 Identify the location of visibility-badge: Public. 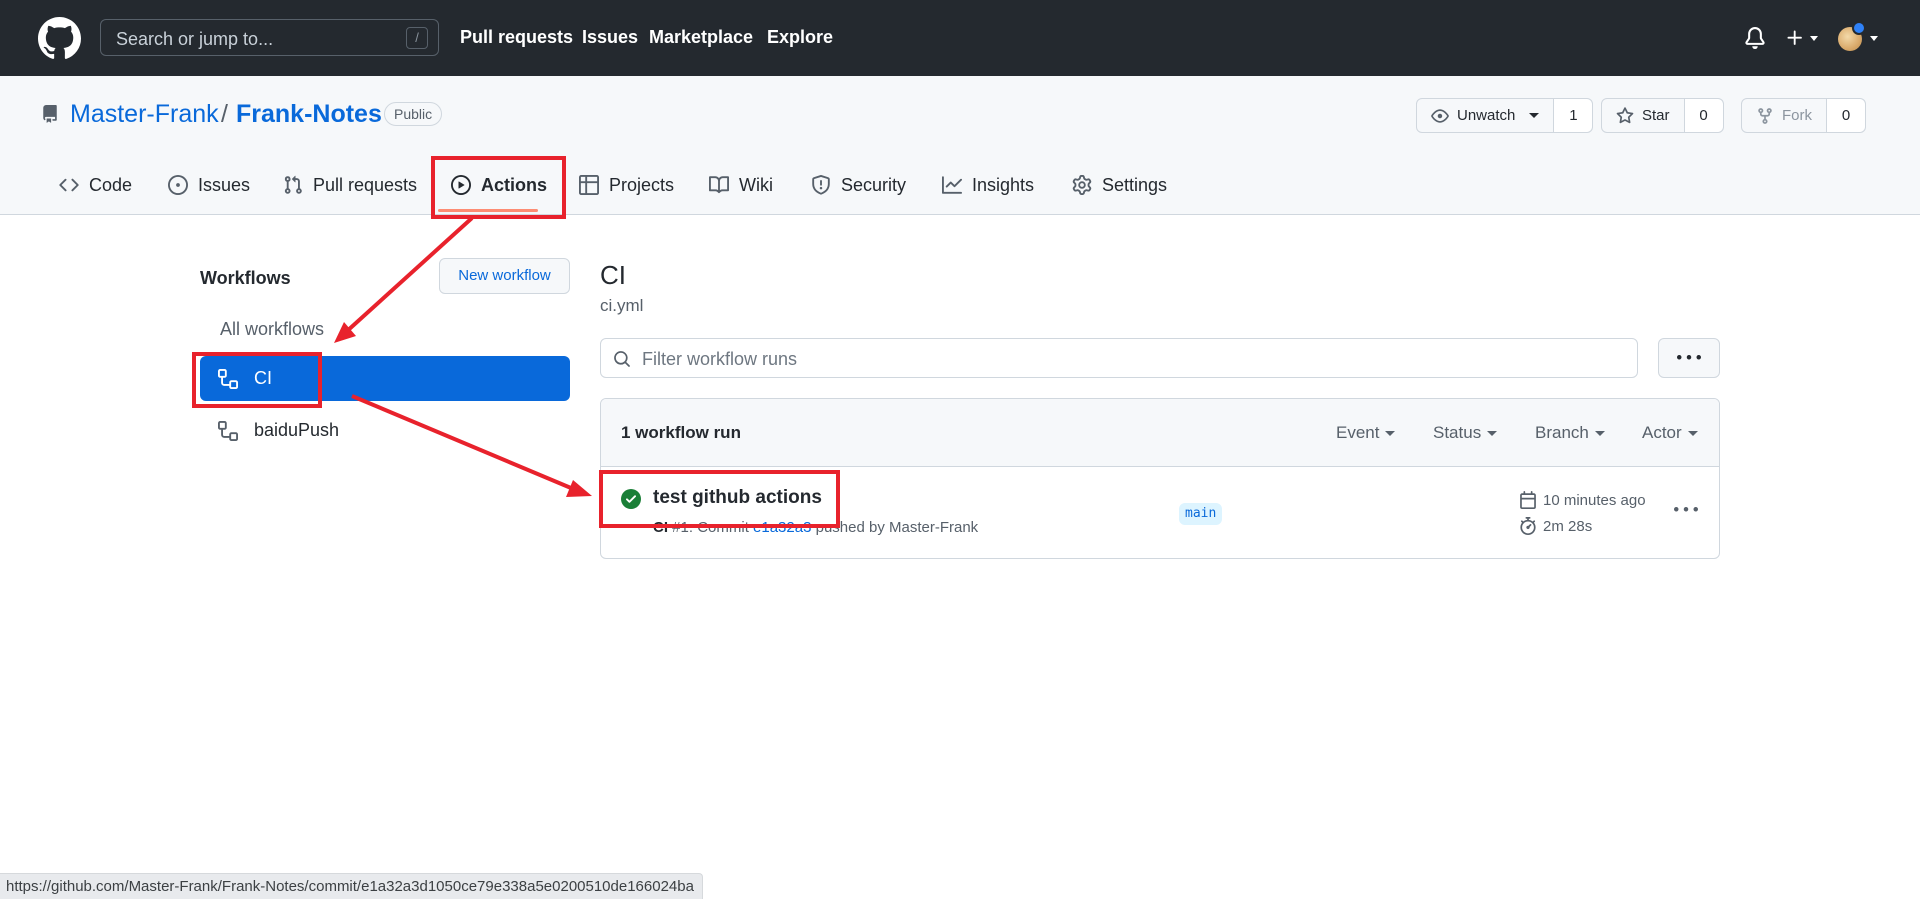
(413, 114).